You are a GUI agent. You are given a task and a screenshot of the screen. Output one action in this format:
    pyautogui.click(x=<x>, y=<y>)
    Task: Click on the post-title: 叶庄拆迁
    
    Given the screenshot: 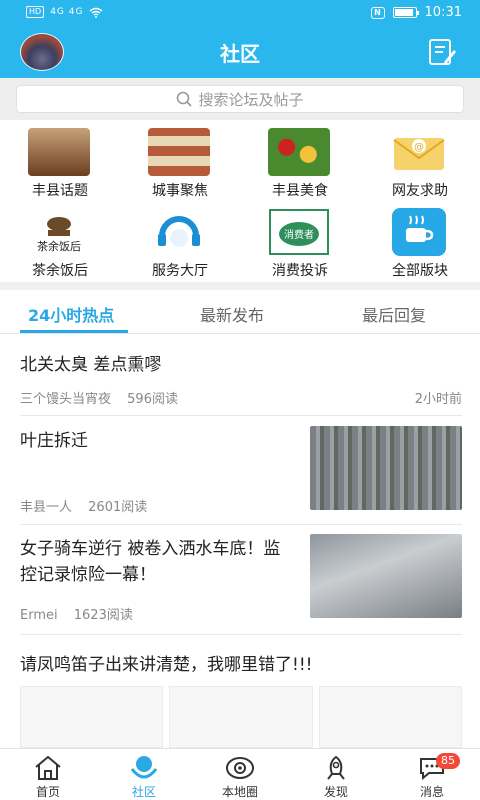 What is the action you would take?
    pyautogui.click(x=54, y=441)
    